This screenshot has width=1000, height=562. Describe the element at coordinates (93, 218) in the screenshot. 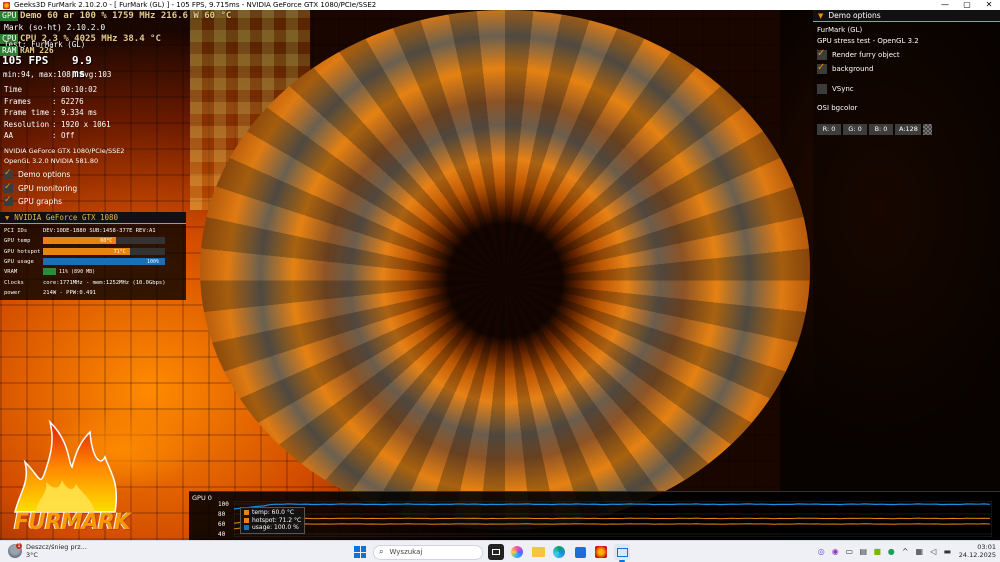

I see `gpu-panel-header: ▼ NVIDIA GeForce GTX 1080` at that location.